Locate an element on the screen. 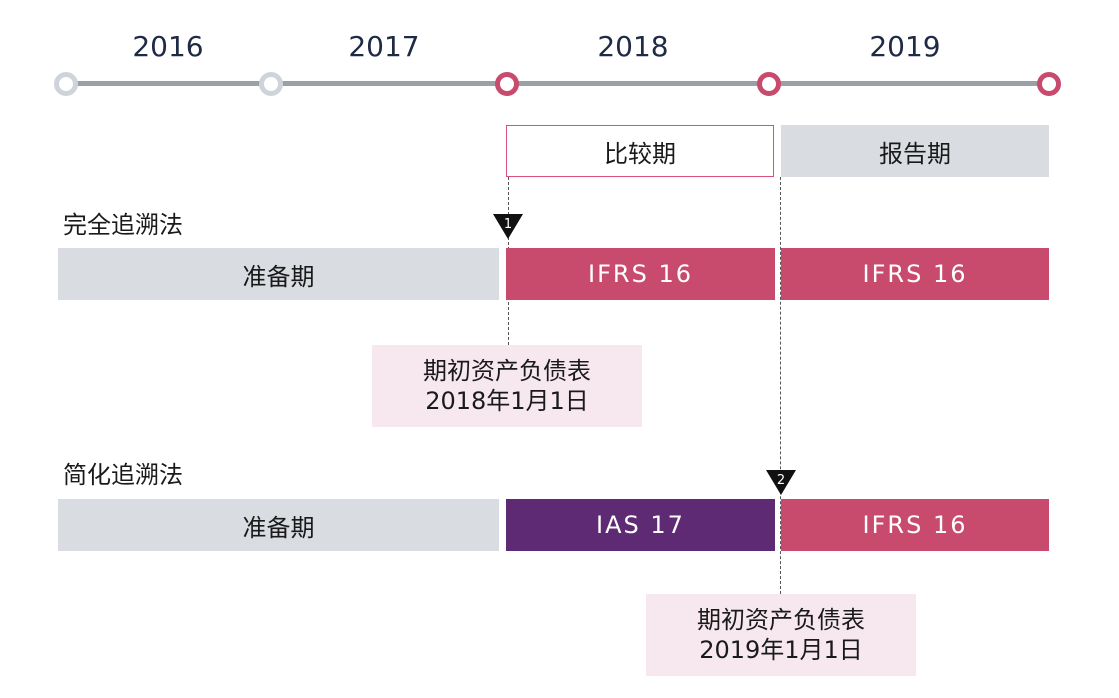  simplified-report-label: IFRS 16 is located at coordinates (915, 525).